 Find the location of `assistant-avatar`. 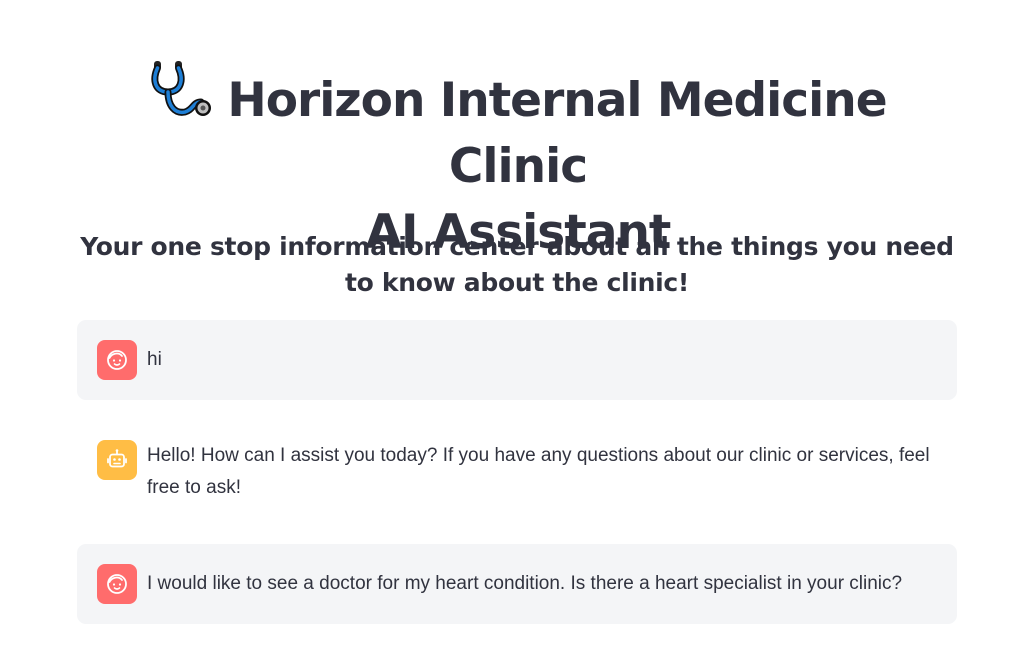

assistant-avatar is located at coordinates (117, 460).